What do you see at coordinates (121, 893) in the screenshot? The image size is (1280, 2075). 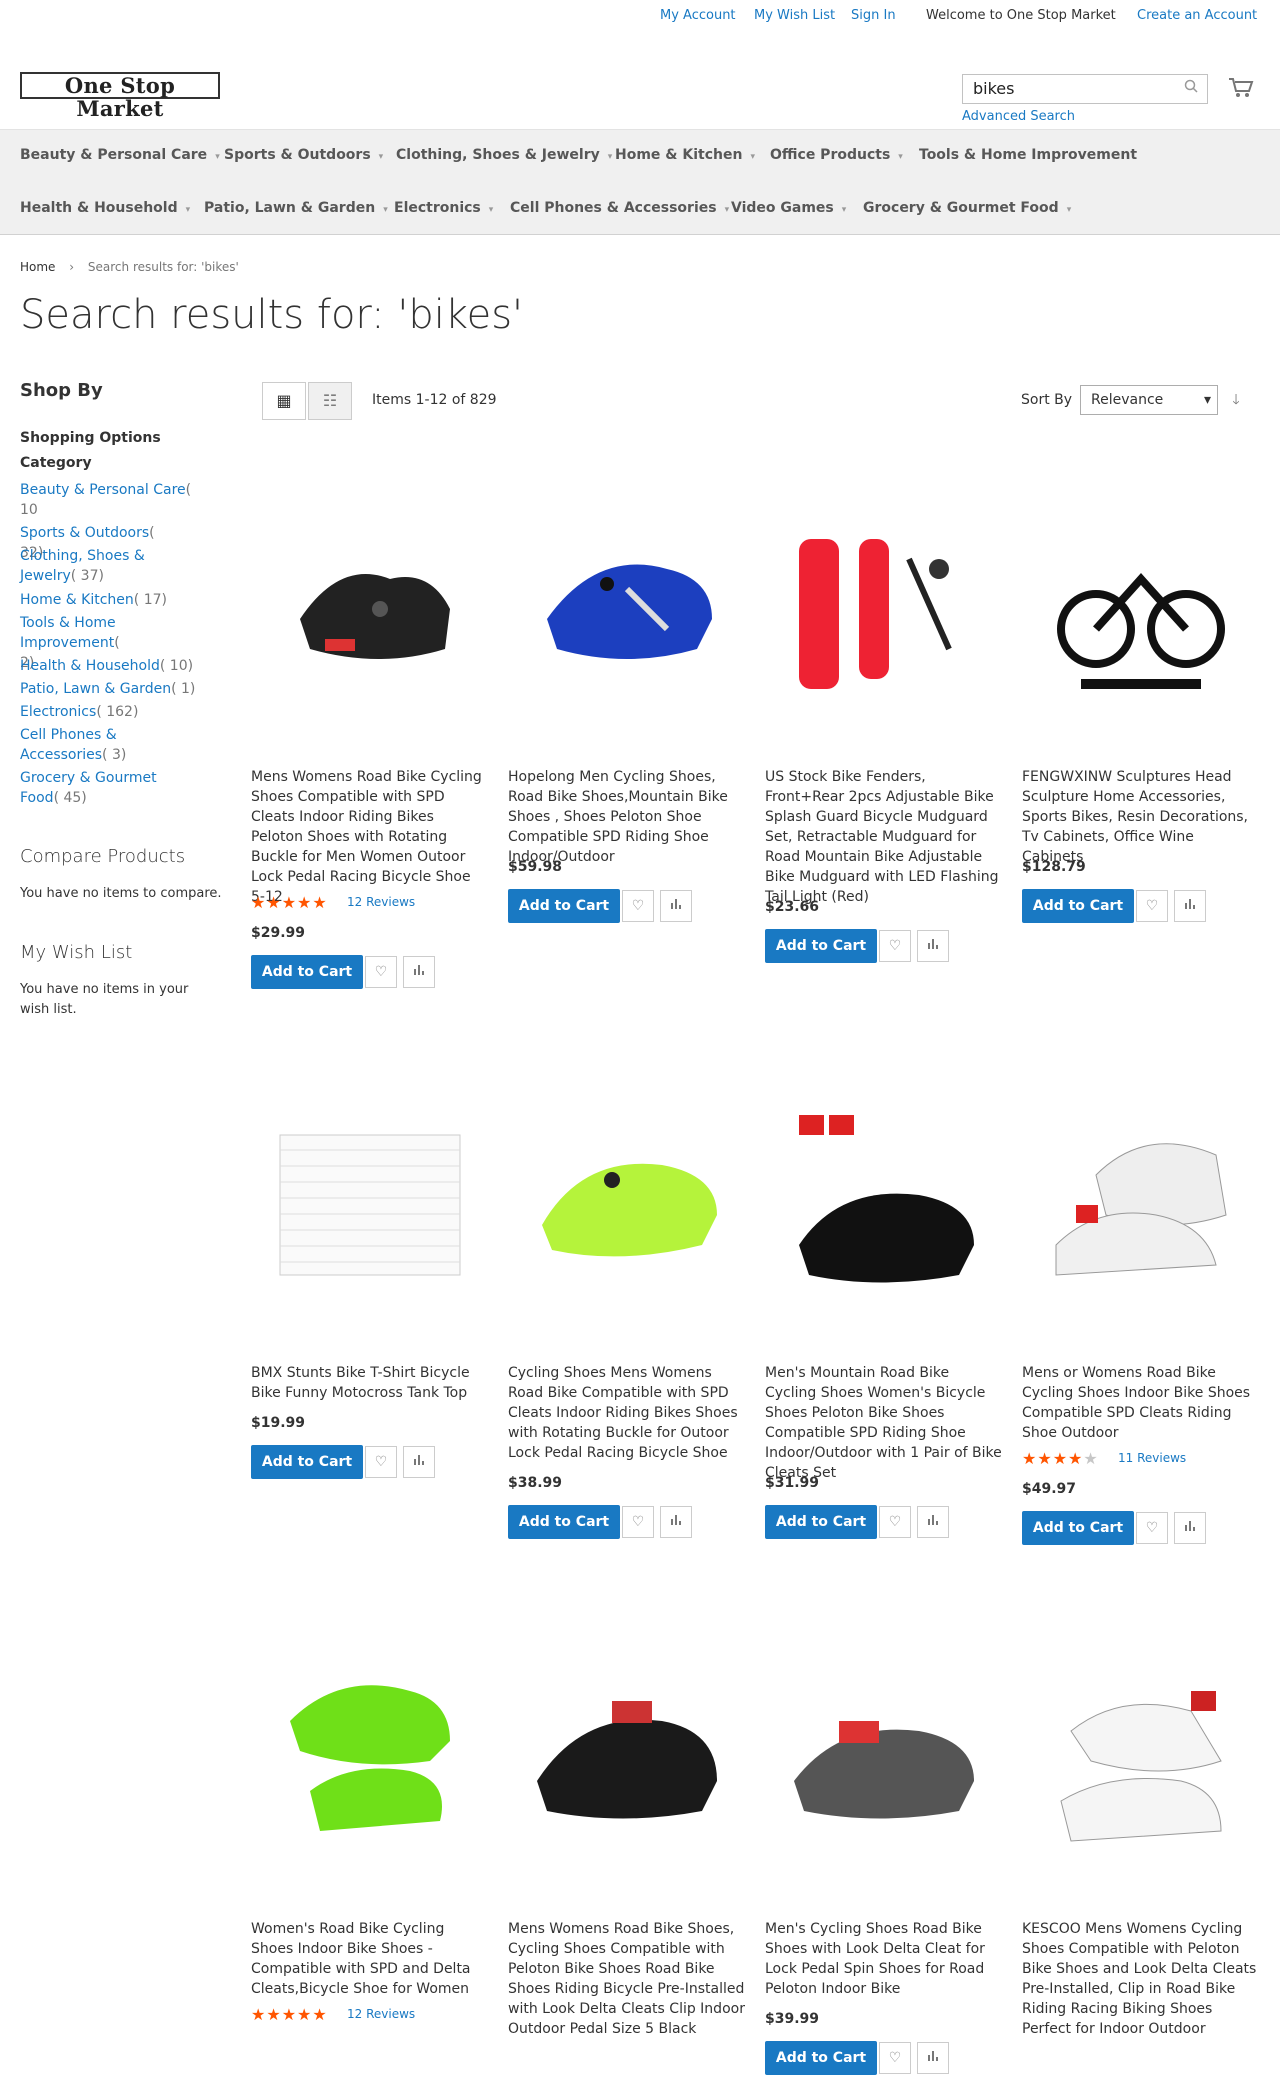 I see `compare-empty-text: You have no items to compare.` at bounding box center [121, 893].